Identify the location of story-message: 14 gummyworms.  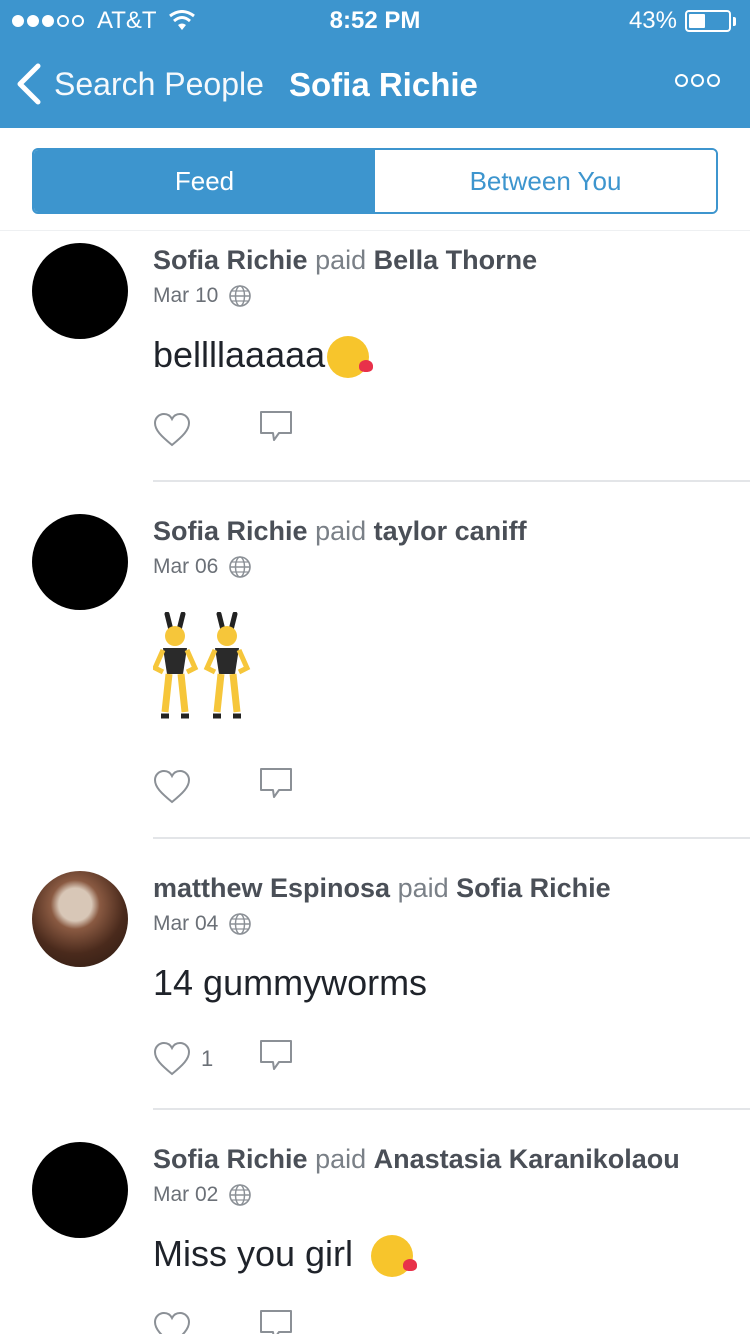
(290, 982).